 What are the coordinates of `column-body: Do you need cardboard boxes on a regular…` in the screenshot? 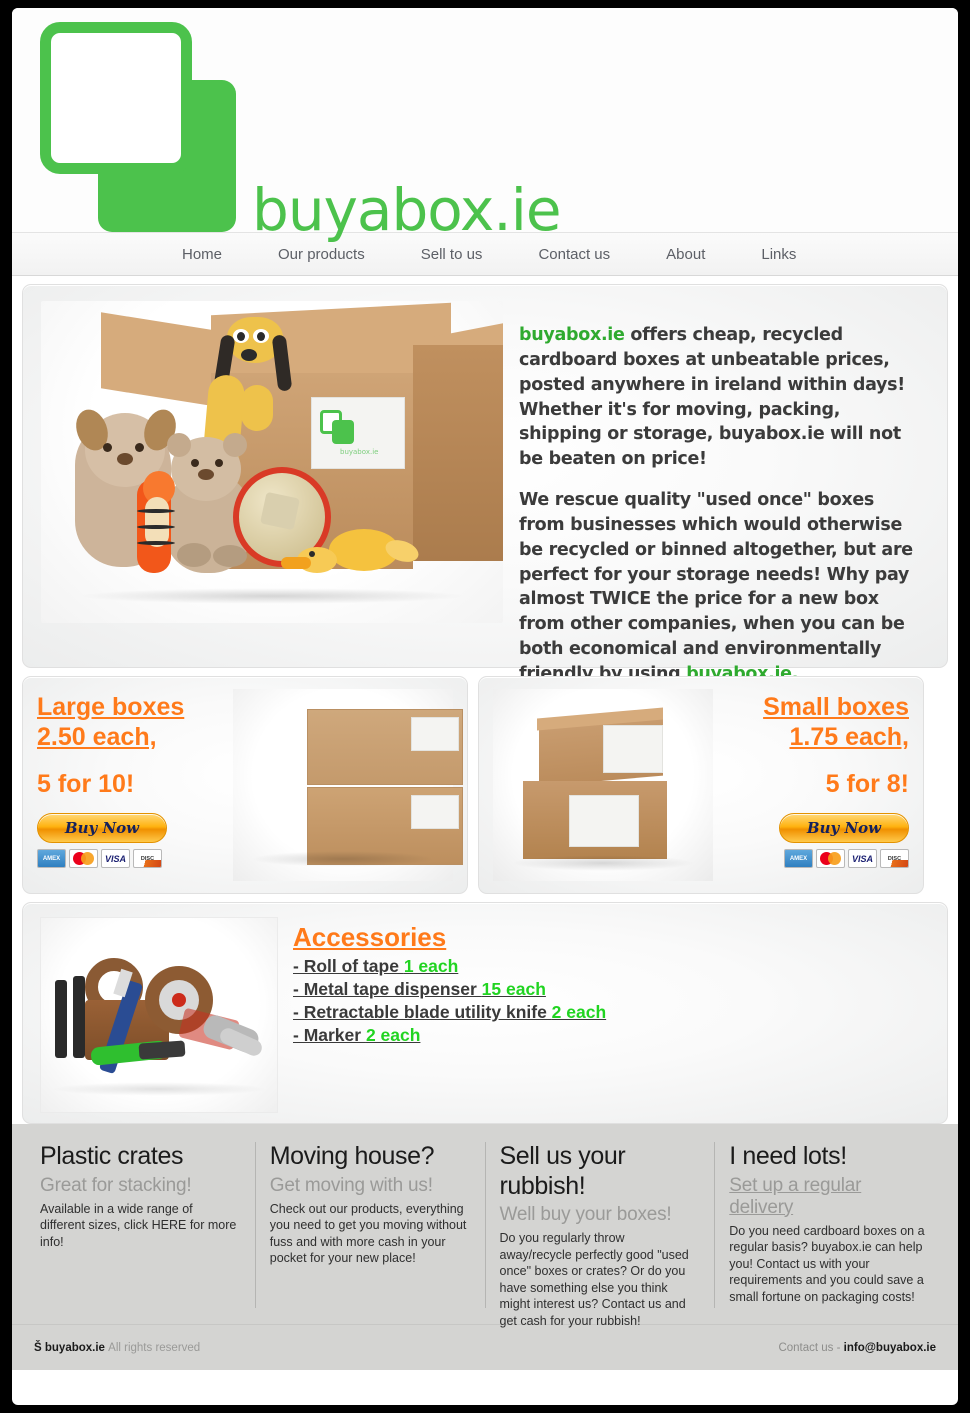 It's located at (827, 1263).